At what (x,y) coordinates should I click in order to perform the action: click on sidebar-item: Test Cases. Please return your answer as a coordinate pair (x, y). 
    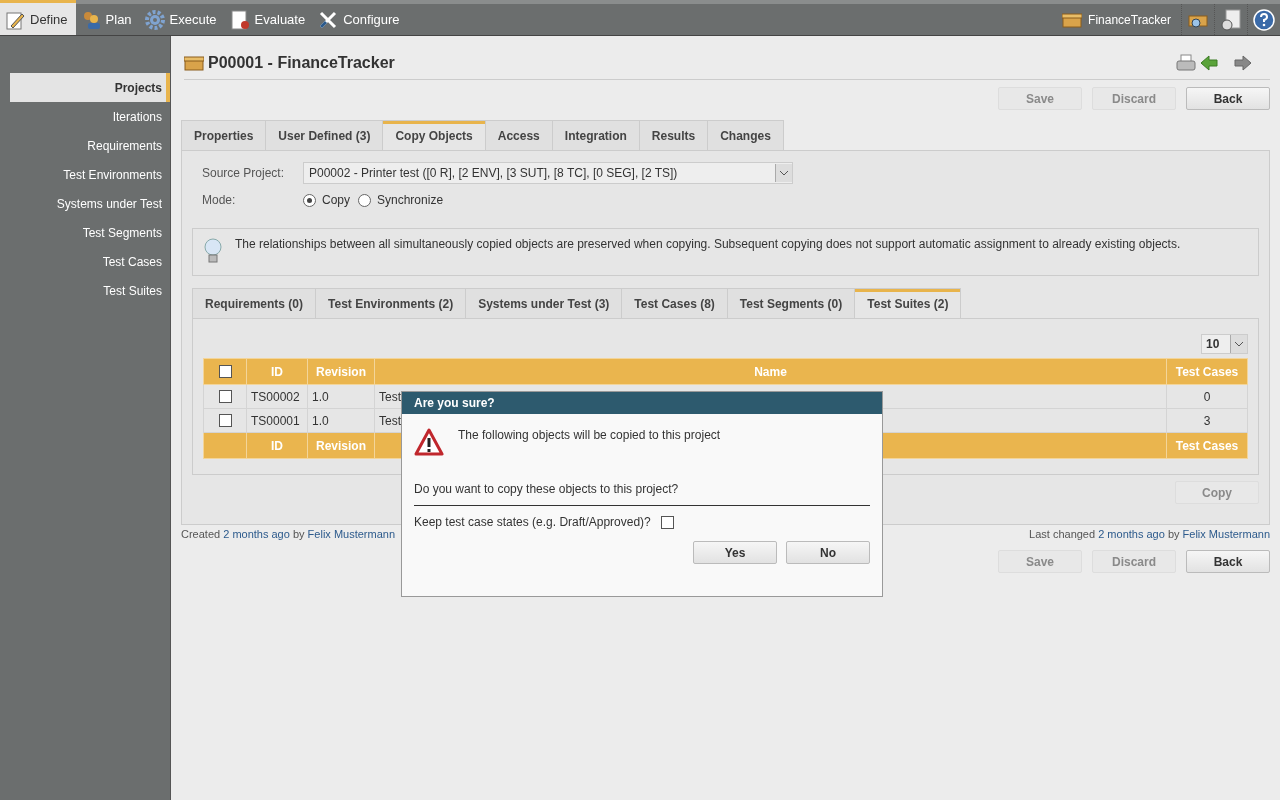
    Looking at the image, I should click on (90, 261).